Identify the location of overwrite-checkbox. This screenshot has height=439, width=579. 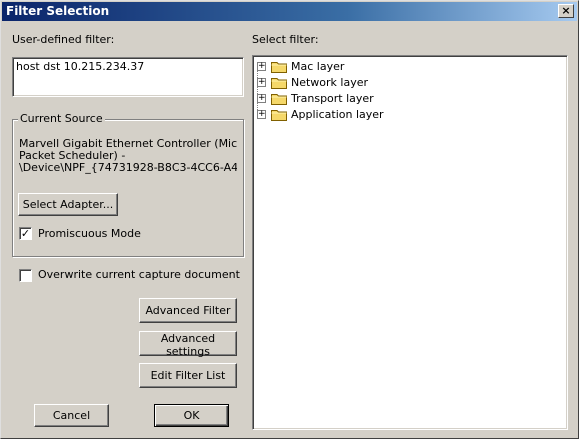
(25, 275).